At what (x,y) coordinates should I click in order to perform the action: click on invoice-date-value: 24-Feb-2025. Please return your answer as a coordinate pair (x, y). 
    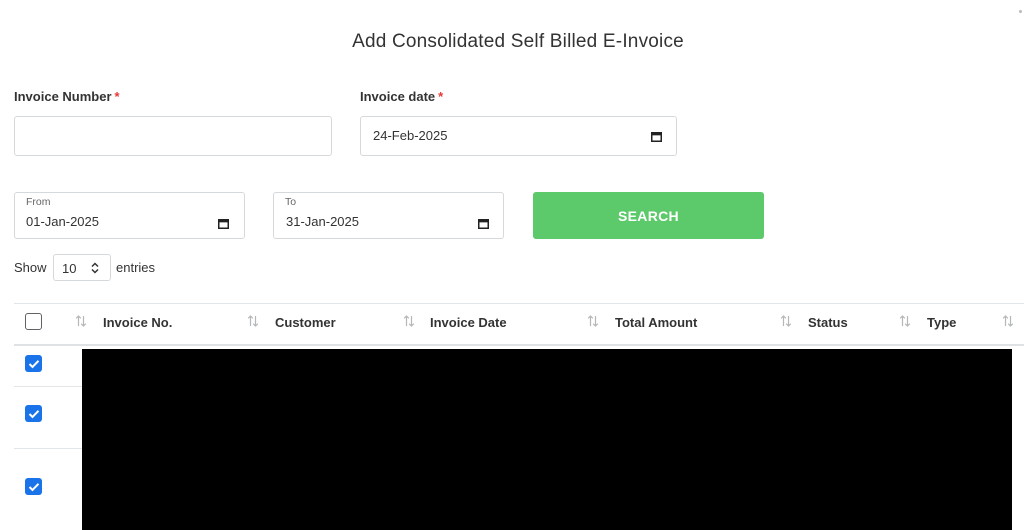
    Looking at the image, I should click on (410, 135).